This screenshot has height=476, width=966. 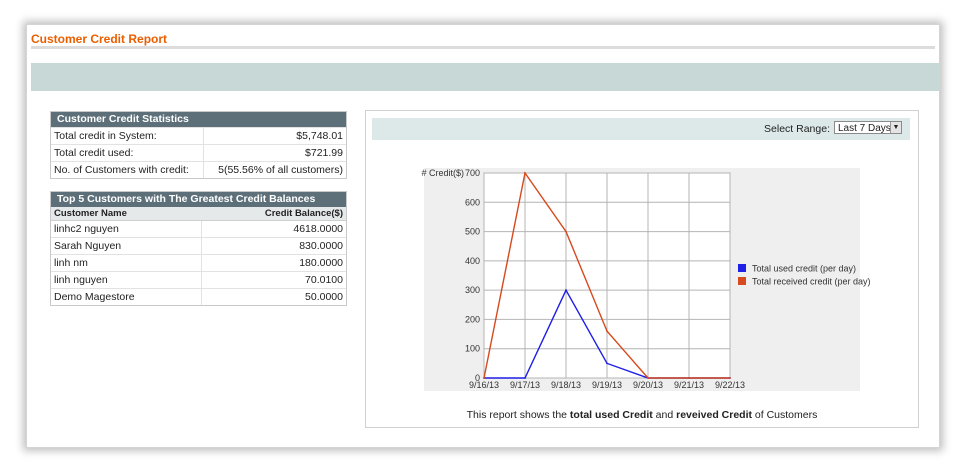 What do you see at coordinates (648, 385) in the screenshot?
I see `x-tick-label: 9/20/13` at bounding box center [648, 385].